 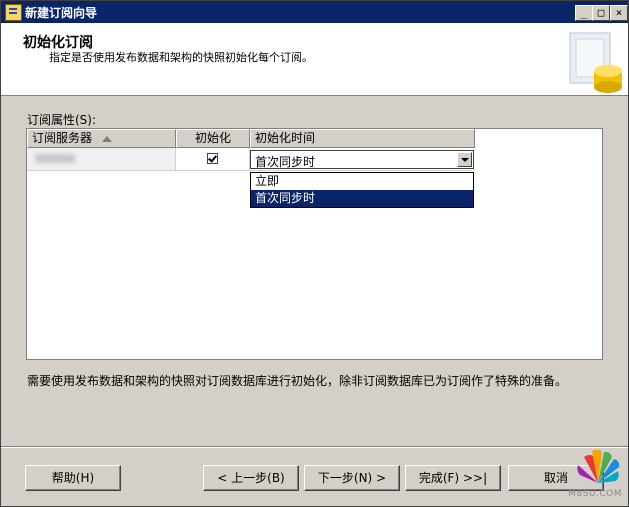 I want to click on table-row: 首次同步时, so click(x=251, y=159).